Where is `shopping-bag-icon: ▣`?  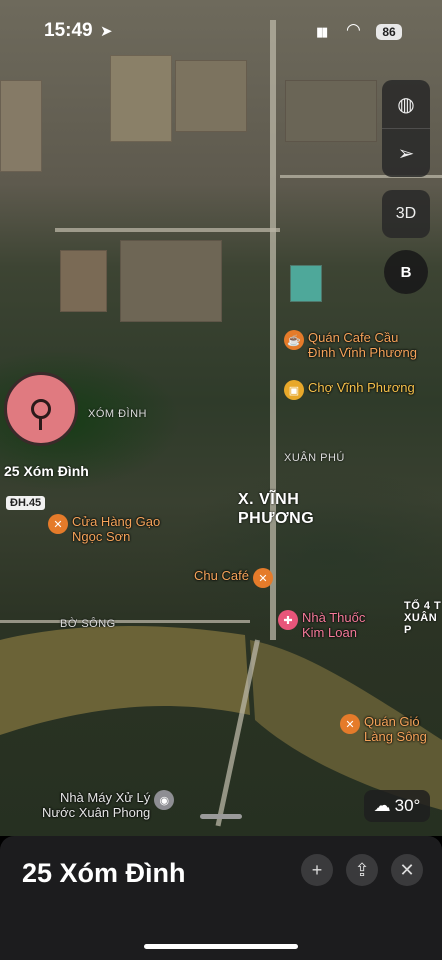 shopping-bag-icon: ▣ is located at coordinates (294, 390).